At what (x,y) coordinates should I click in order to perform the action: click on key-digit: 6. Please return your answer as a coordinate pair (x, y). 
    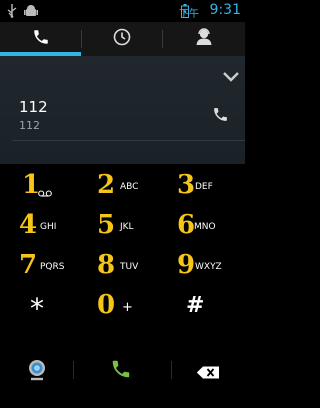
    Looking at the image, I should click on (186, 225).